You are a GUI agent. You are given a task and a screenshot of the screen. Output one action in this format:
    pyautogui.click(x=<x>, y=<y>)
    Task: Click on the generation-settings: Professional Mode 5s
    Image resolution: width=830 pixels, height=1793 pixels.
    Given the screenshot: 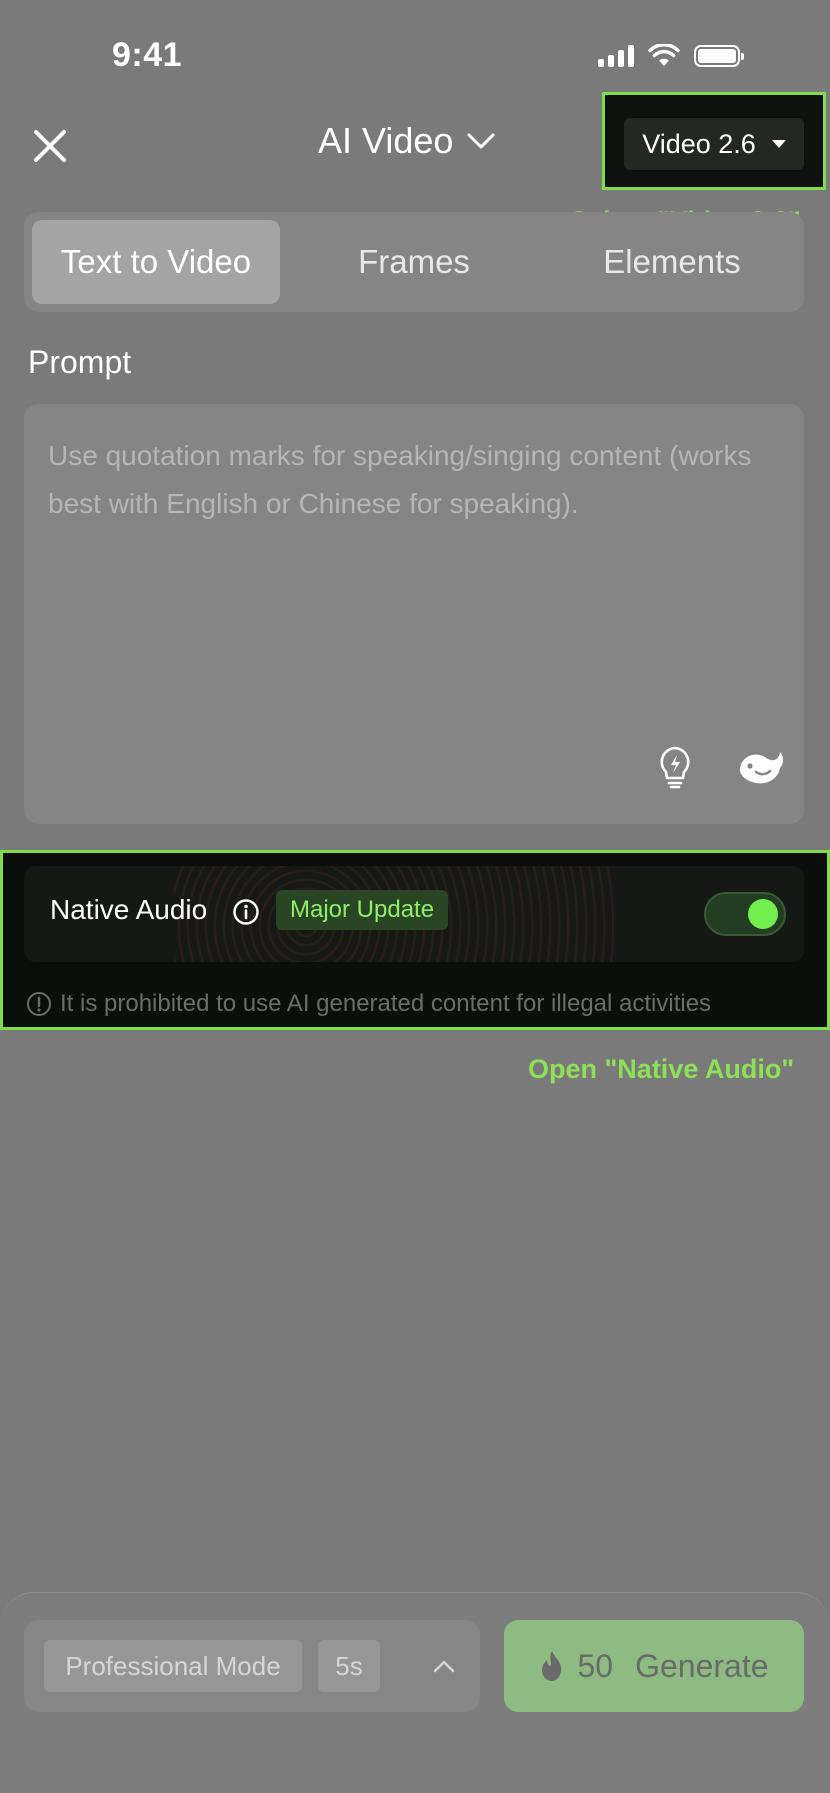 What is the action you would take?
    pyautogui.click(x=252, y=1666)
    